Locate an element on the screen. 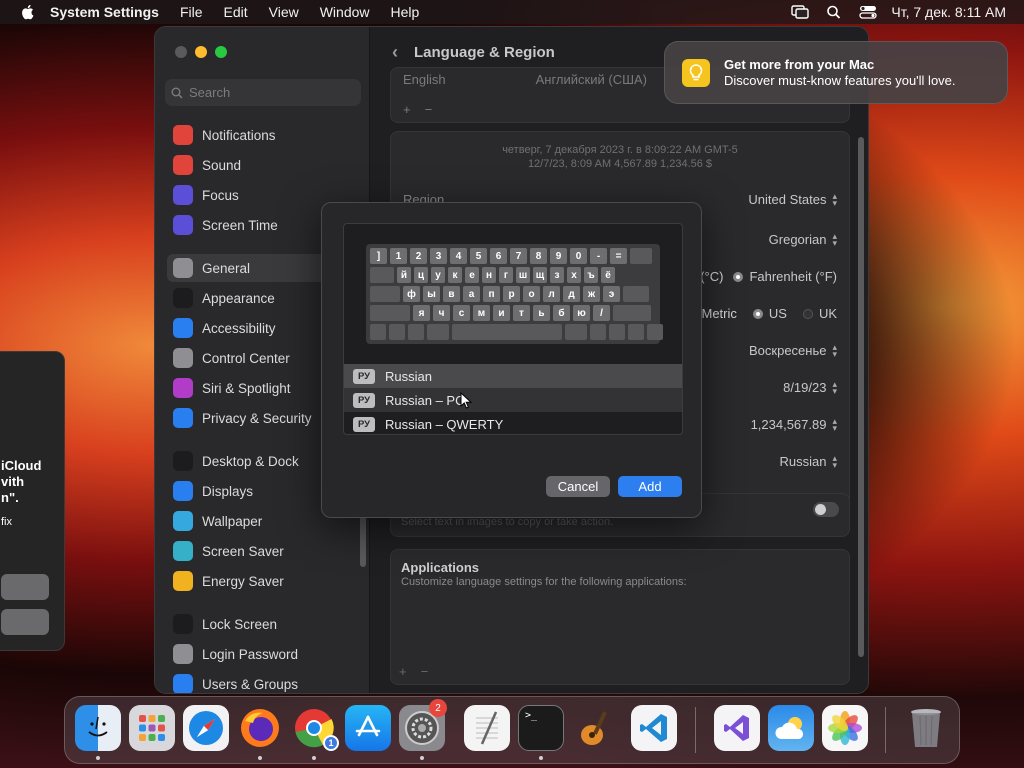 The image size is (1024, 768). safari-icon is located at coordinates (206, 728).